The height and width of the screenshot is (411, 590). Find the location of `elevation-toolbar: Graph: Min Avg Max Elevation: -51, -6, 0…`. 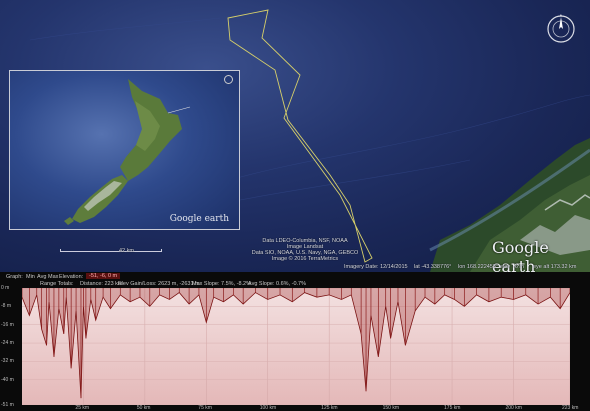

elevation-toolbar: Graph: Min Avg Max Elevation: -51, -6, 0… is located at coordinates (295, 280).